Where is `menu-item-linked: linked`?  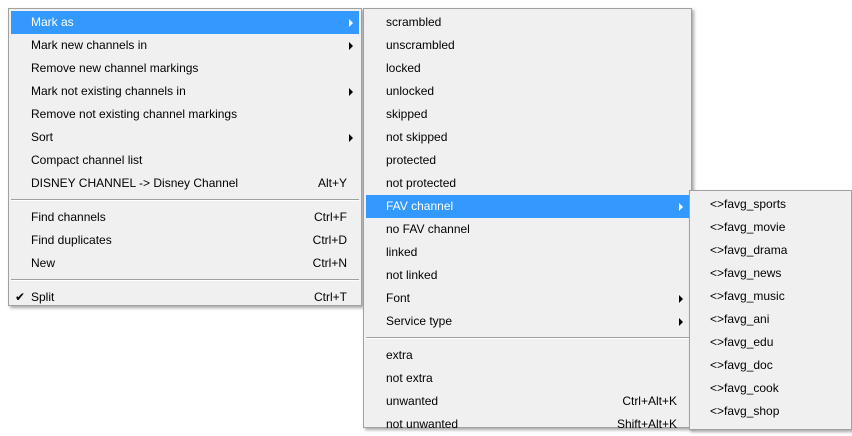
menu-item-linked: linked is located at coordinates (527, 252).